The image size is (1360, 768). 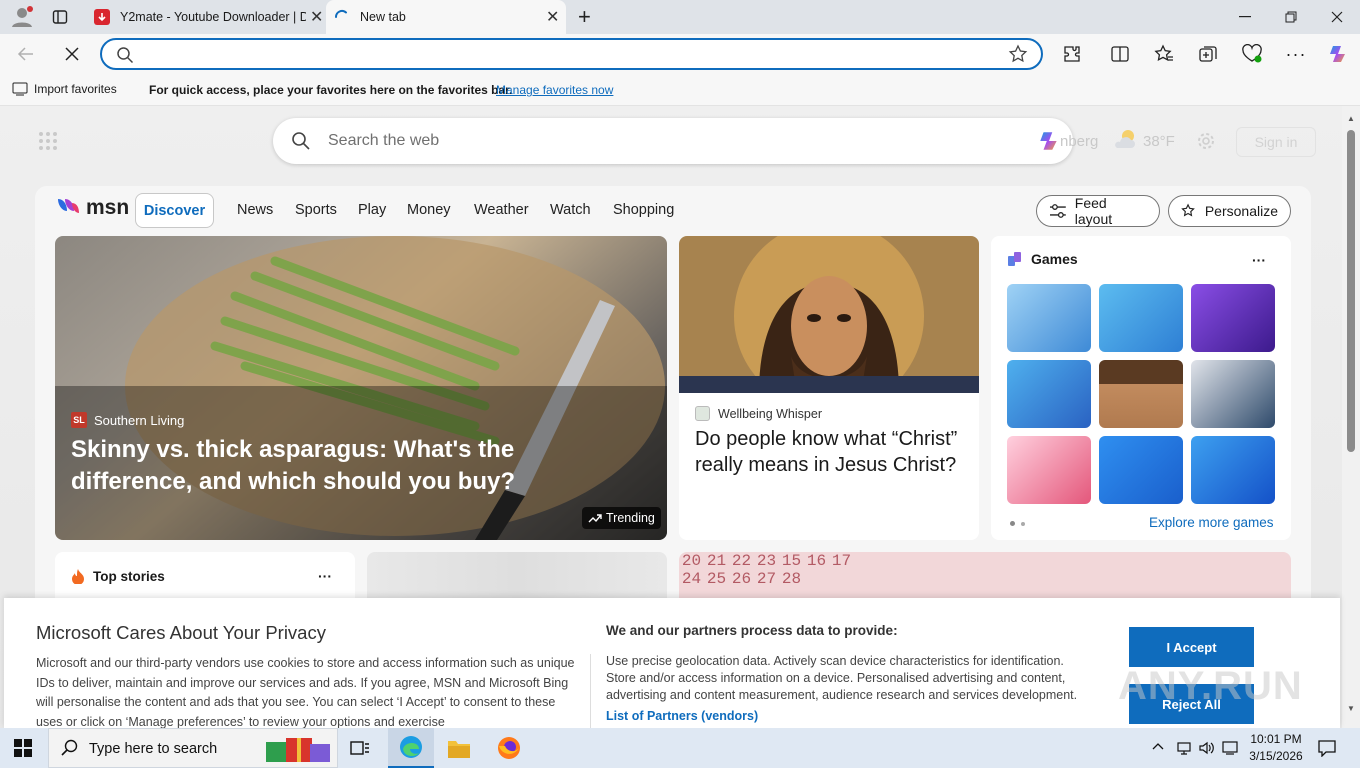 What do you see at coordinates (360, 748) in the screenshot?
I see `task-view-icon` at bounding box center [360, 748].